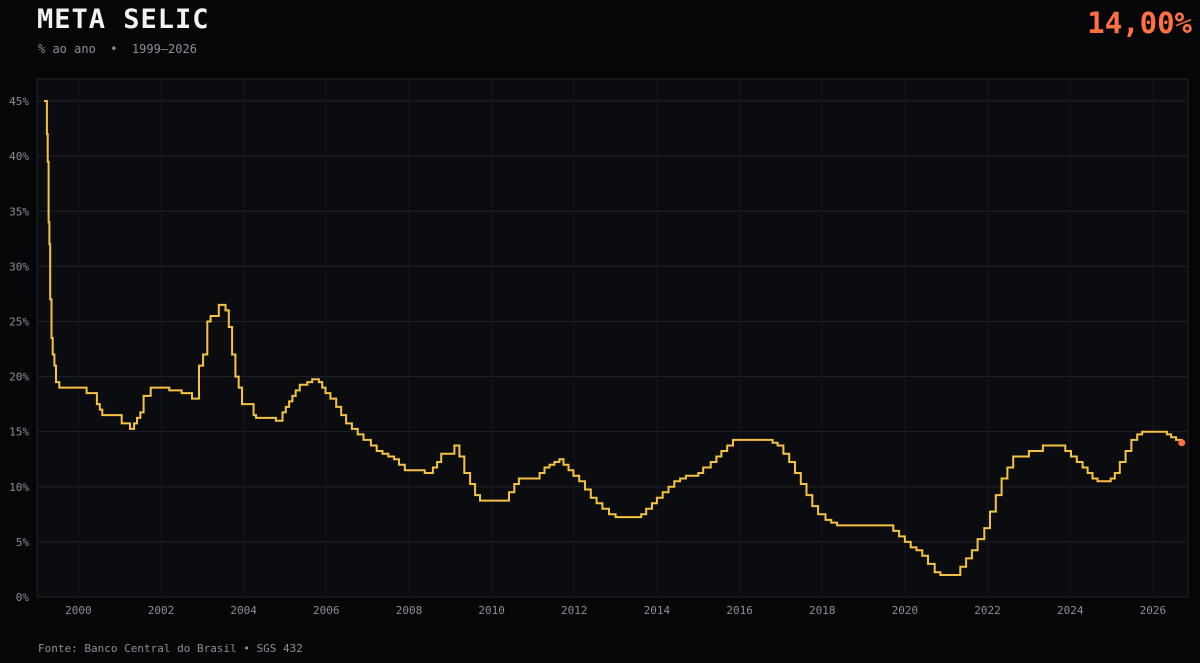 The image size is (1200, 663). I want to click on x-tick-label: 2024, so click(1070, 610).